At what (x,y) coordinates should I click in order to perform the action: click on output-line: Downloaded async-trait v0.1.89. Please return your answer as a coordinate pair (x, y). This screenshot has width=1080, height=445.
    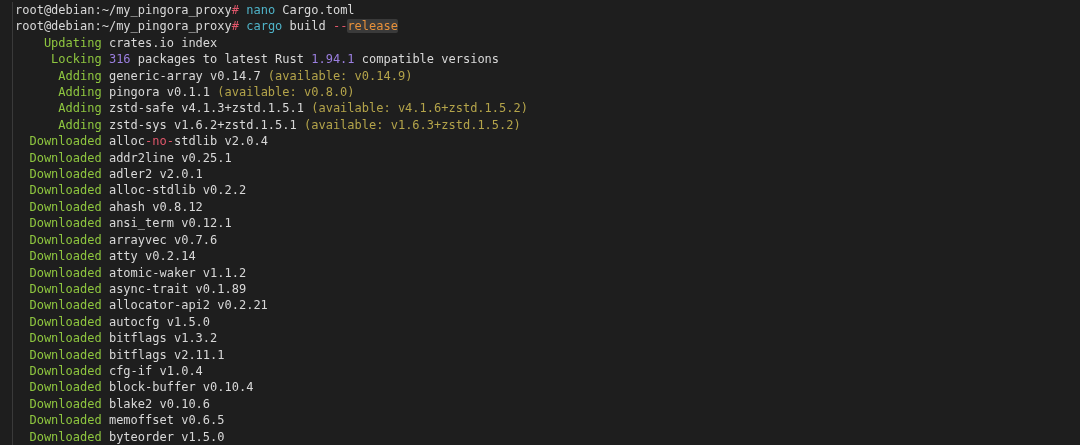
    Looking at the image, I should click on (137, 289).